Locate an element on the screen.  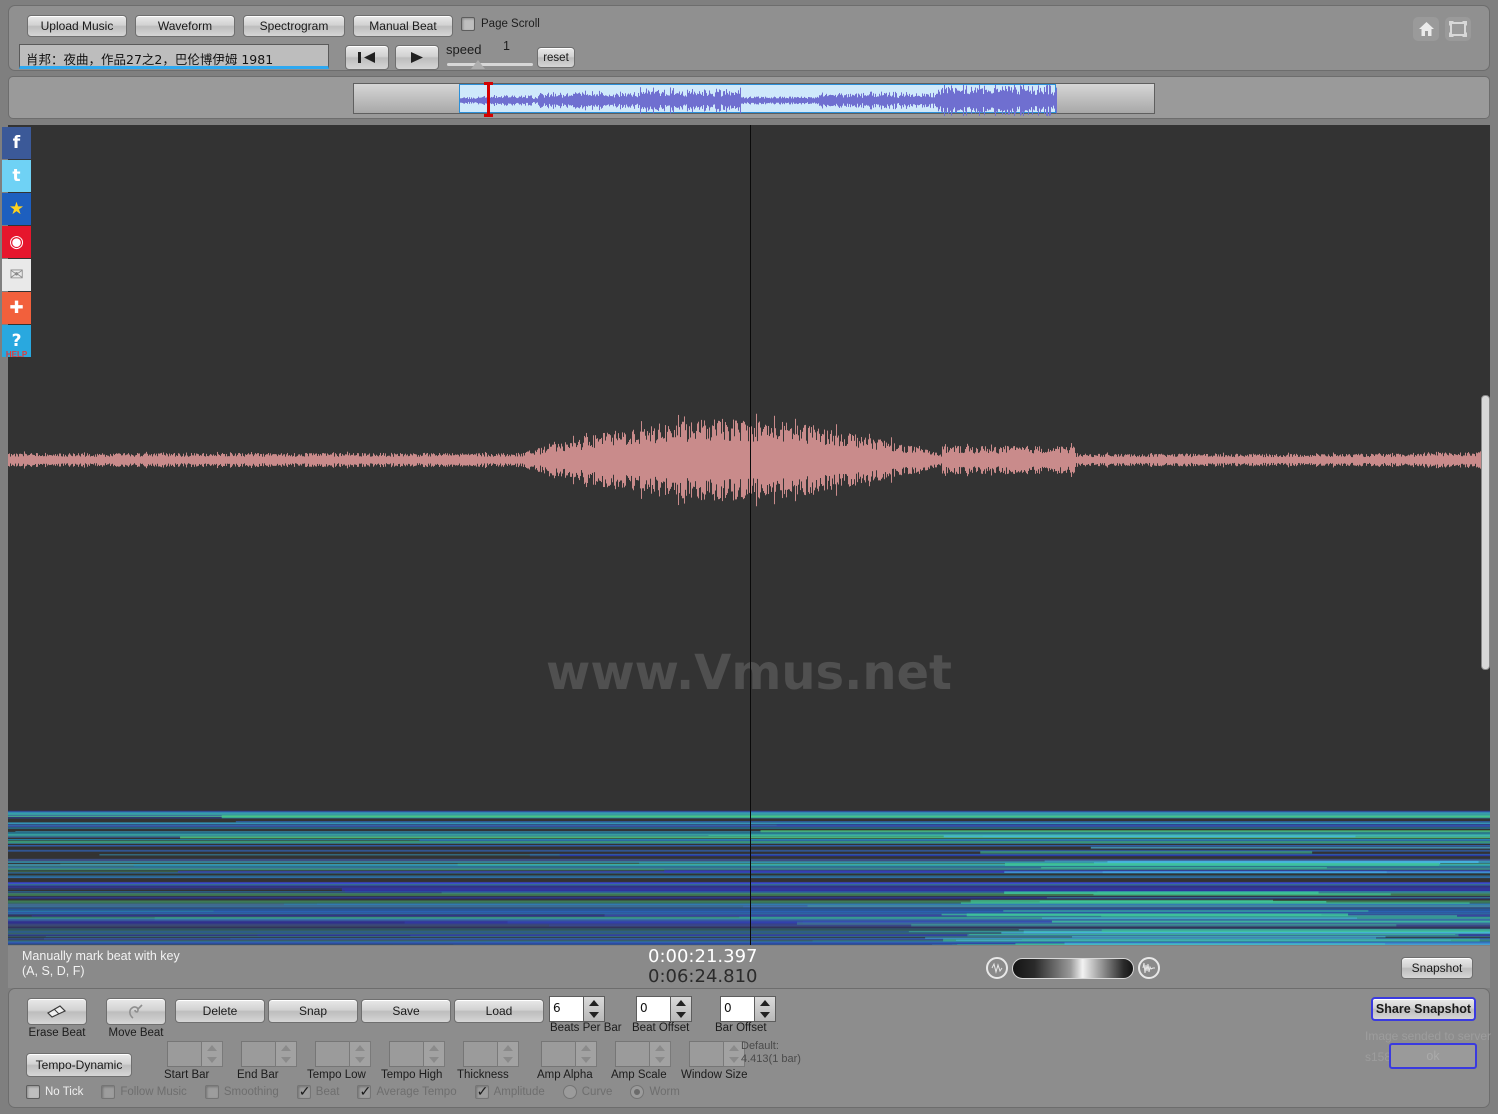
home-icon is located at coordinates (1426, 29).